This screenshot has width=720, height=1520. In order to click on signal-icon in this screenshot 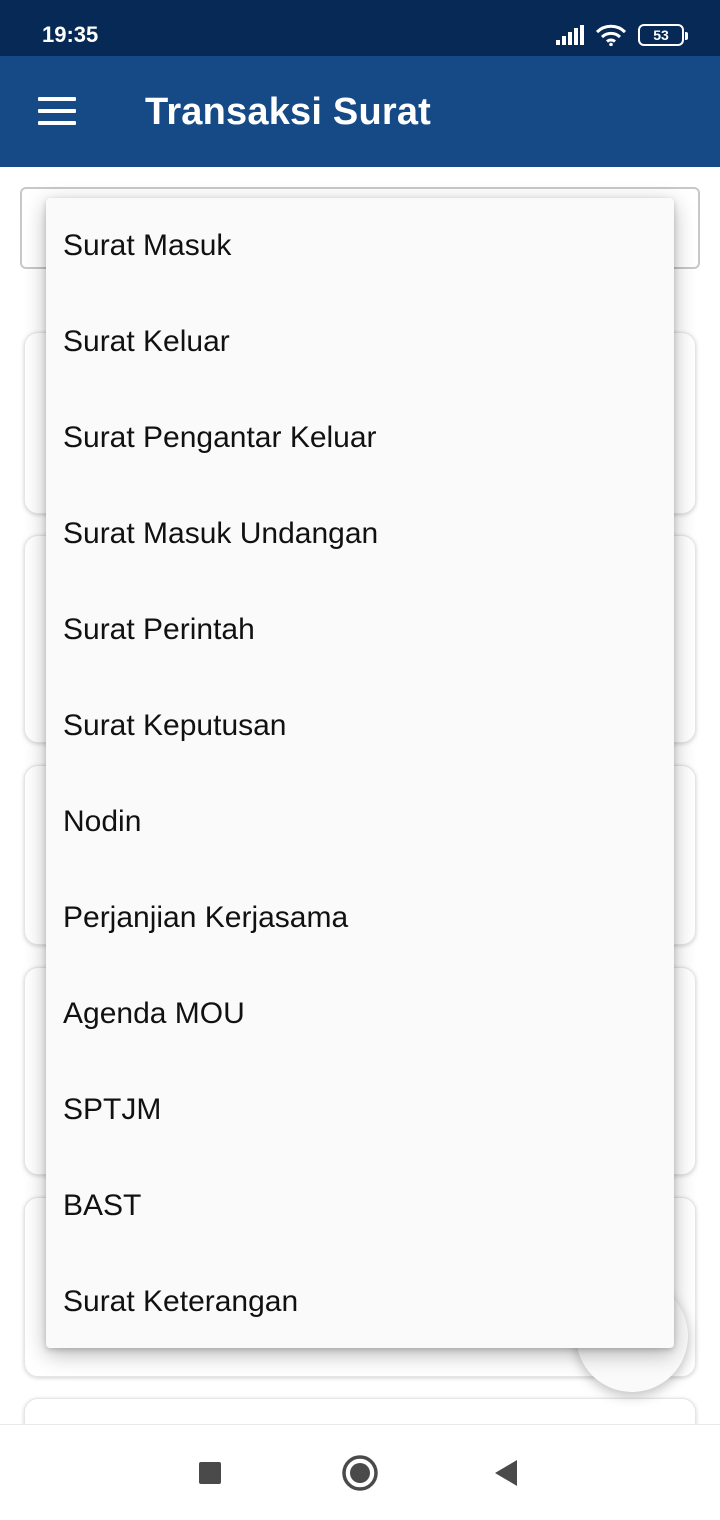, I will do `click(570, 35)`.